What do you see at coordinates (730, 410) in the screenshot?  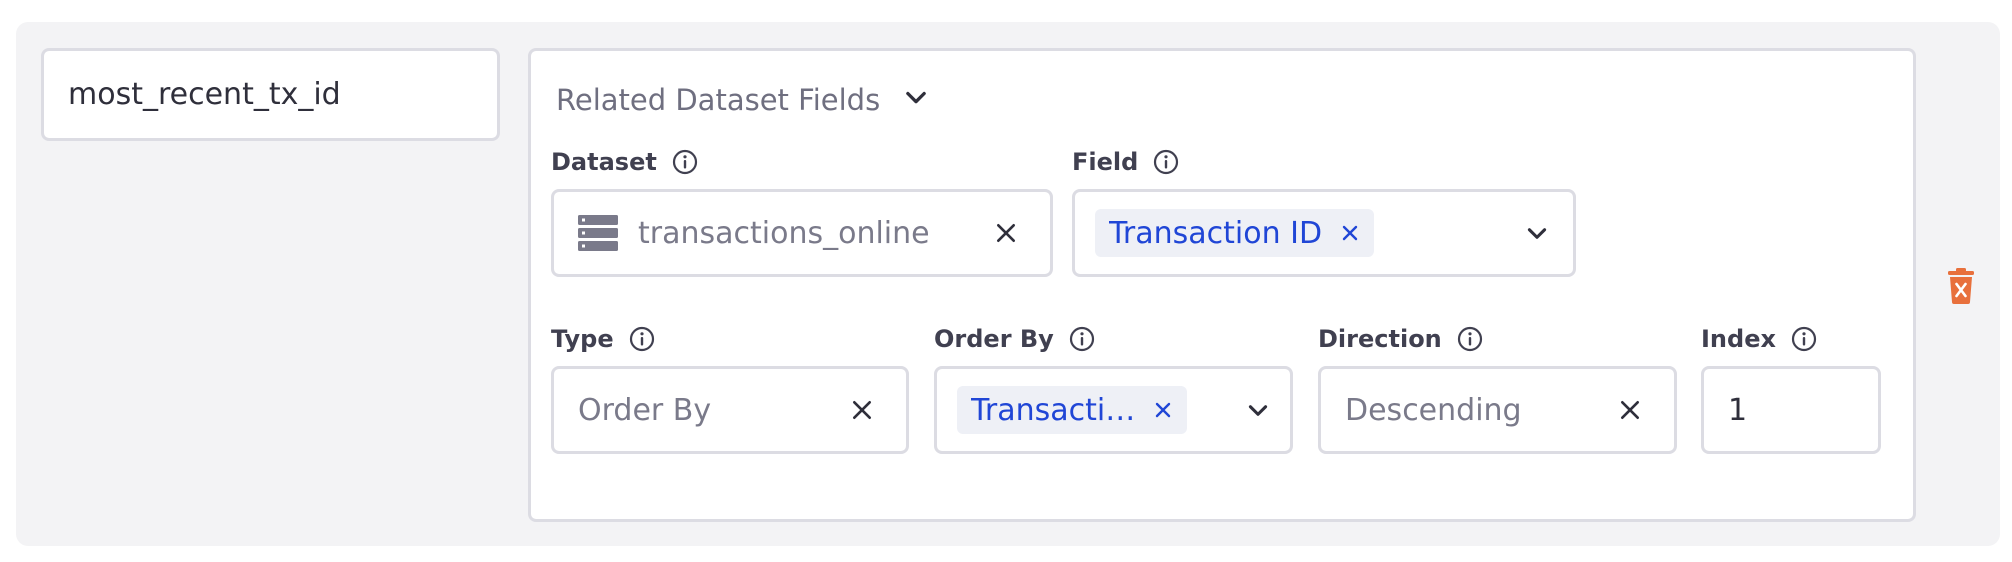 I see `type-select: Order By` at bounding box center [730, 410].